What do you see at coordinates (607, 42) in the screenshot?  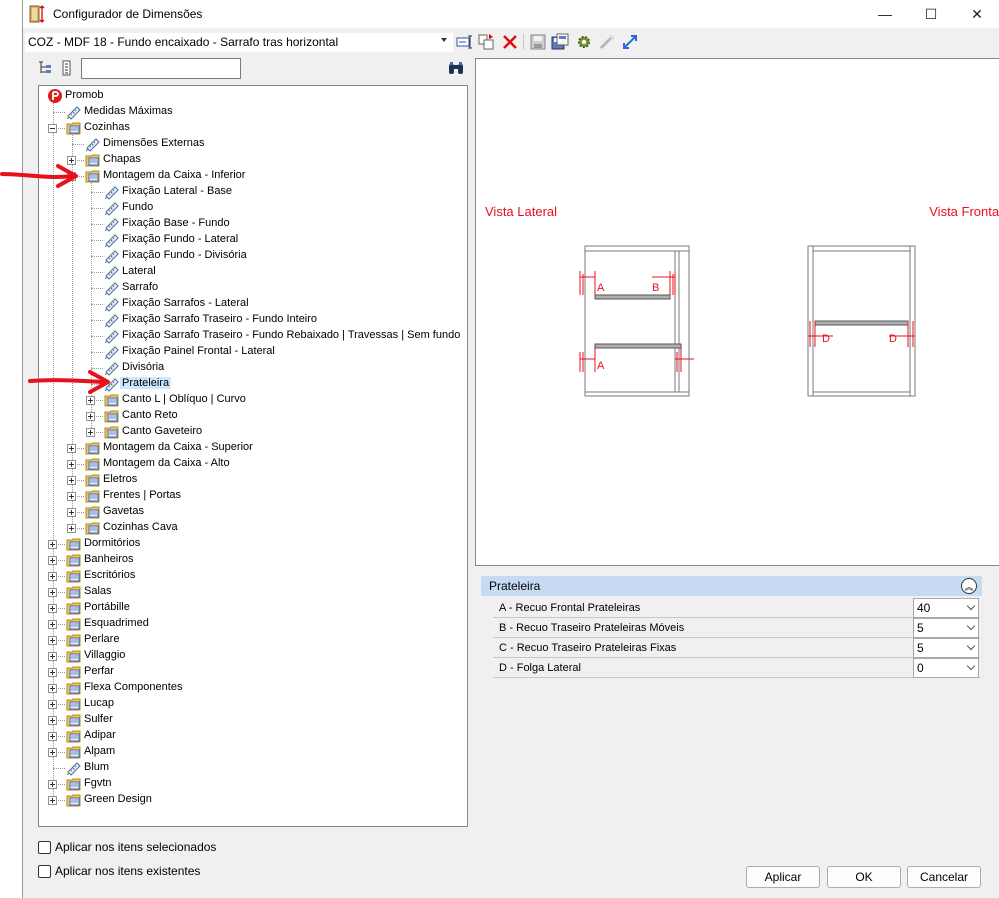 I see `wand-icon` at bounding box center [607, 42].